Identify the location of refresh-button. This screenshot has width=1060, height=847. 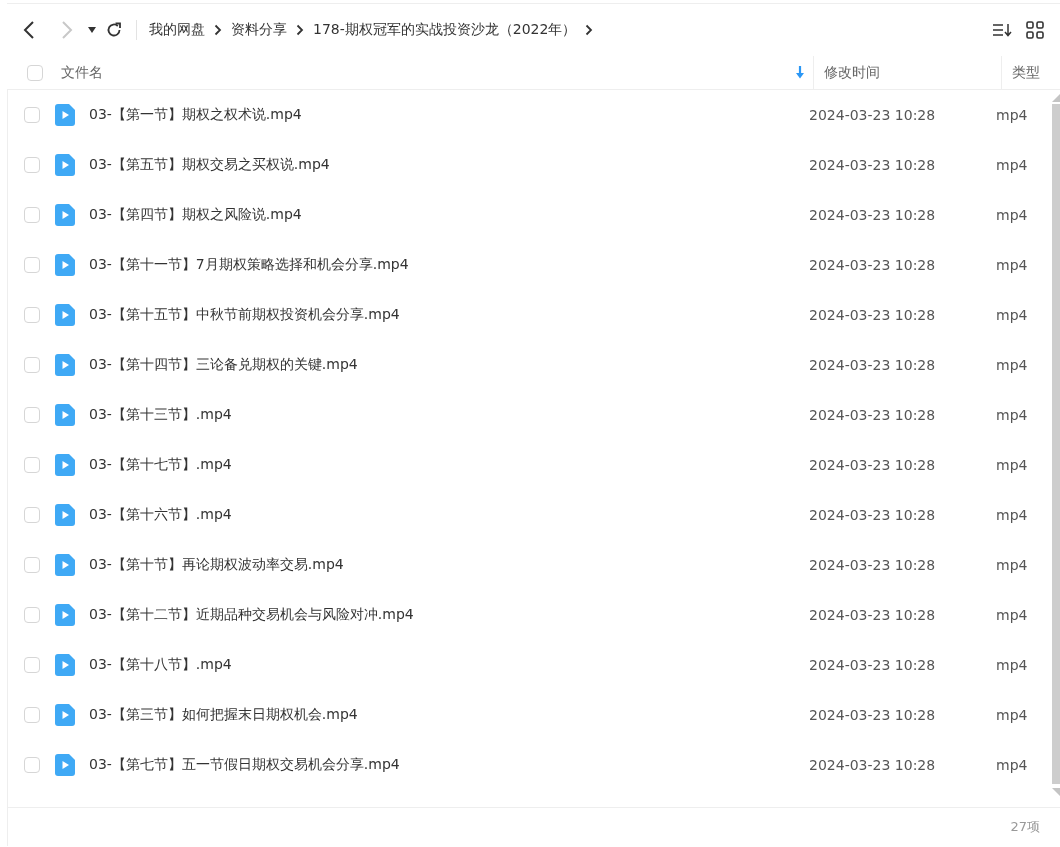
(114, 30).